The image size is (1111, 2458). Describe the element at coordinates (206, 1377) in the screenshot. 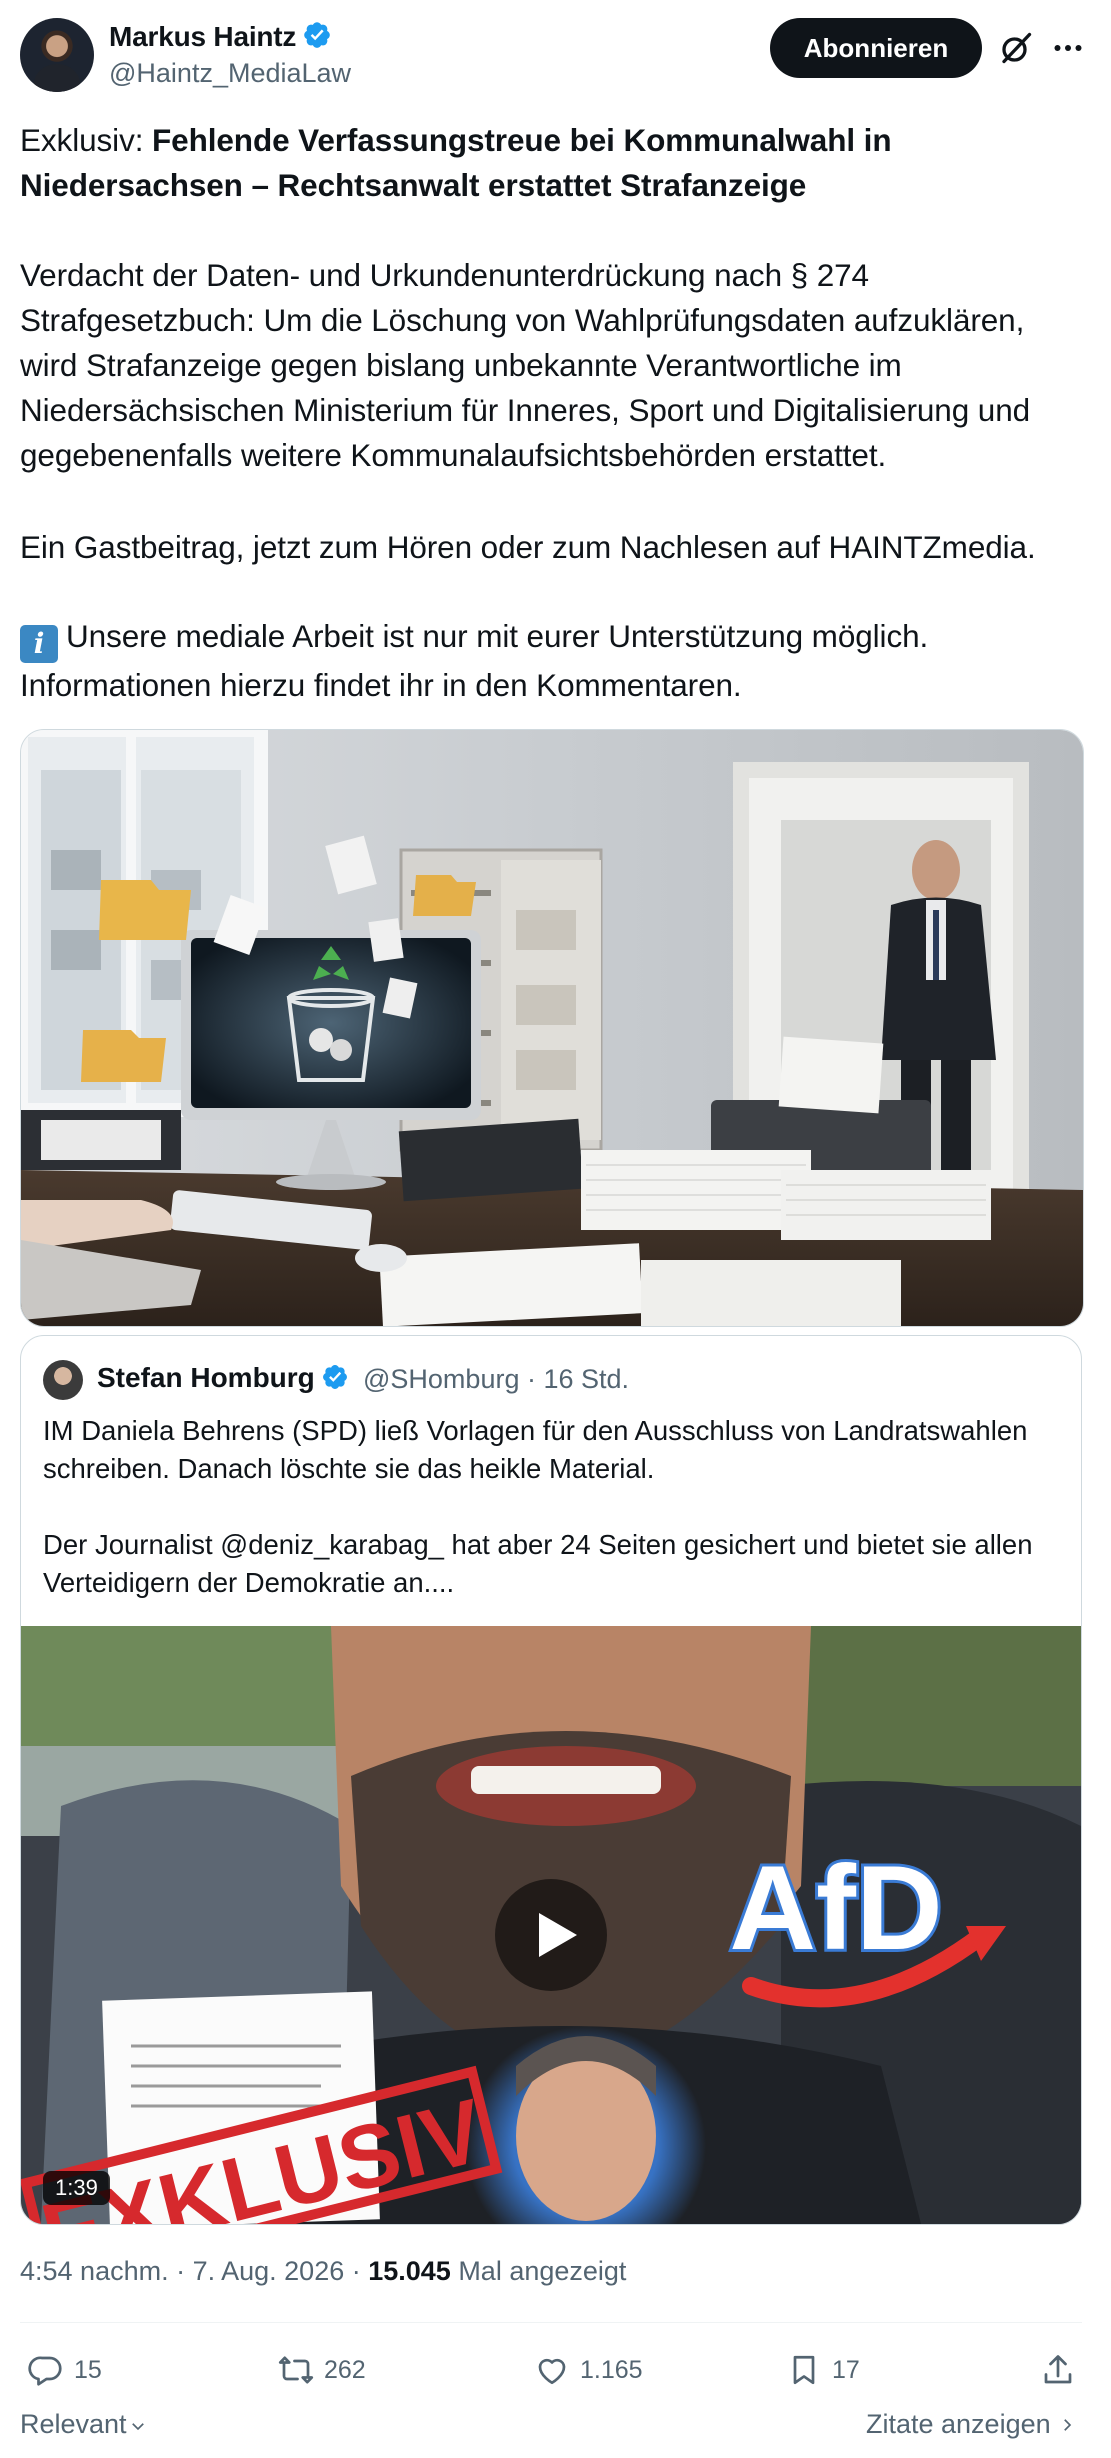

I see `quoted-author-name: Stefan Homburg` at that location.